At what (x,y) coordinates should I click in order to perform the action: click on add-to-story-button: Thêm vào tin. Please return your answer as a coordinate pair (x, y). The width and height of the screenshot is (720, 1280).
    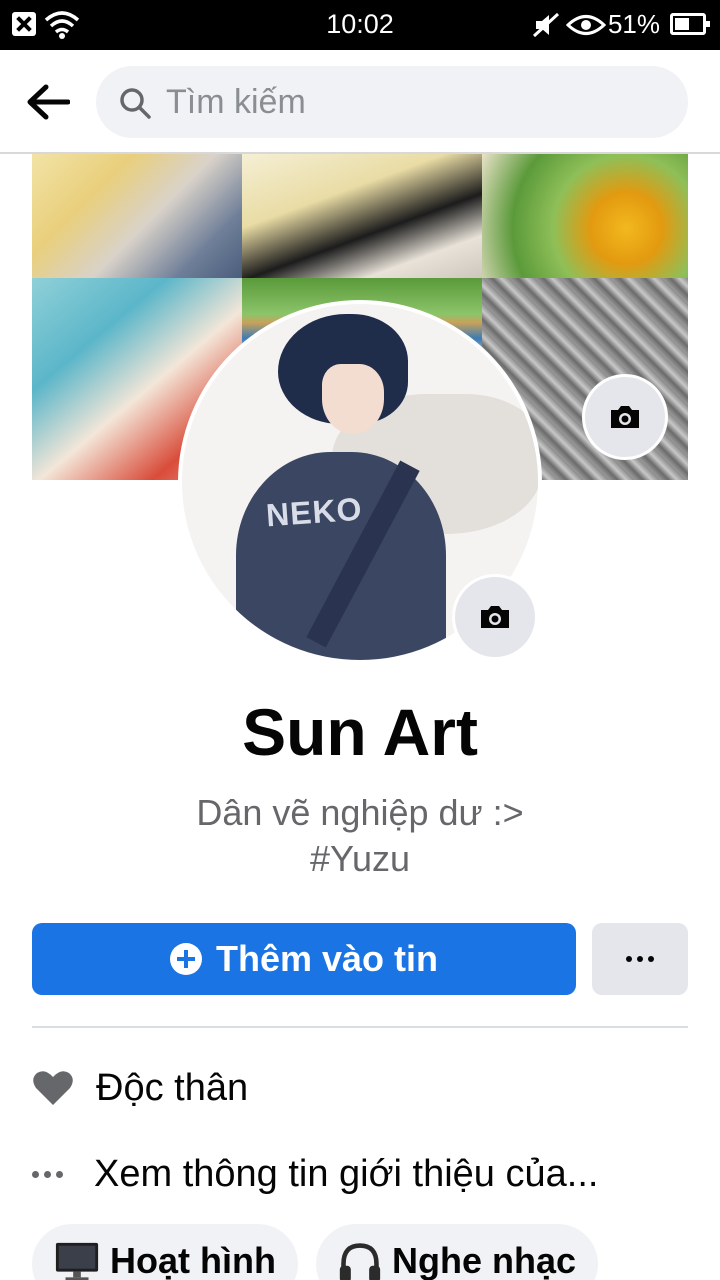
    Looking at the image, I should click on (304, 959).